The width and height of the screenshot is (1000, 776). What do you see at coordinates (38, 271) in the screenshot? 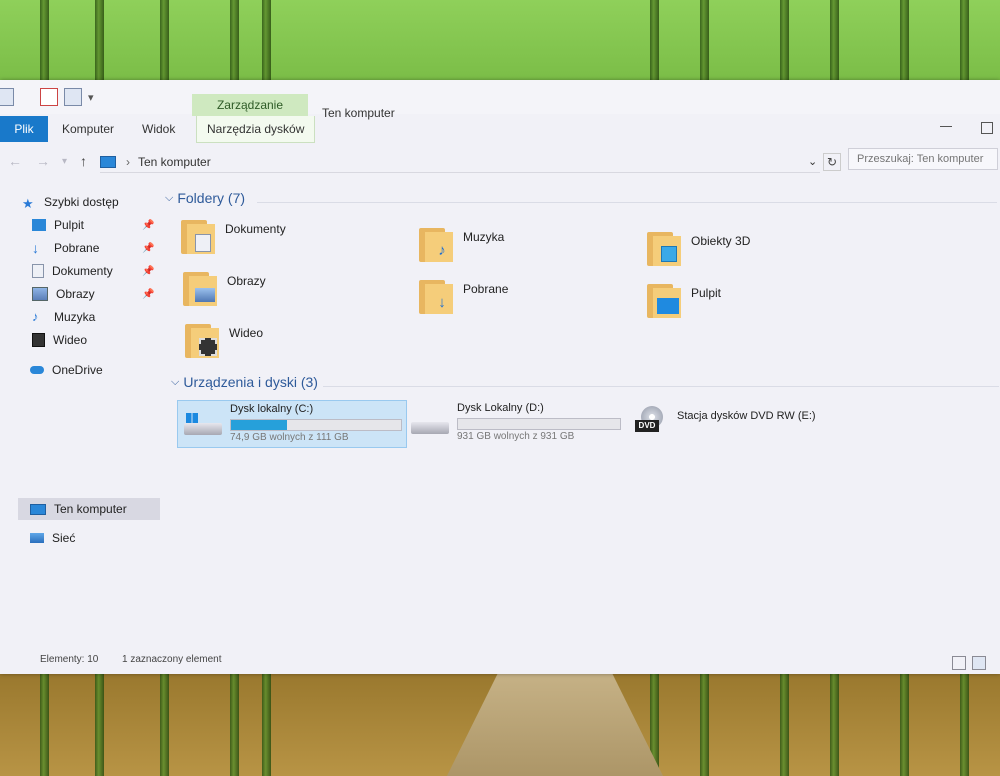
I see `document-icon` at bounding box center [38, 271].